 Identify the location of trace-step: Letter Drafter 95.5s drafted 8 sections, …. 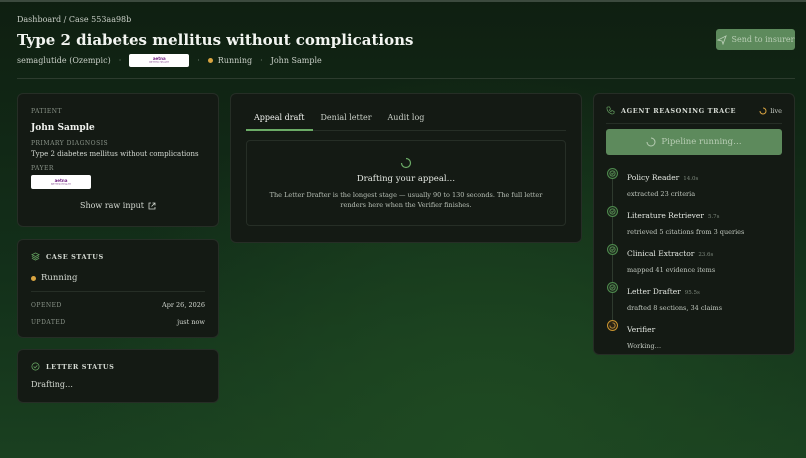
(694, 298).